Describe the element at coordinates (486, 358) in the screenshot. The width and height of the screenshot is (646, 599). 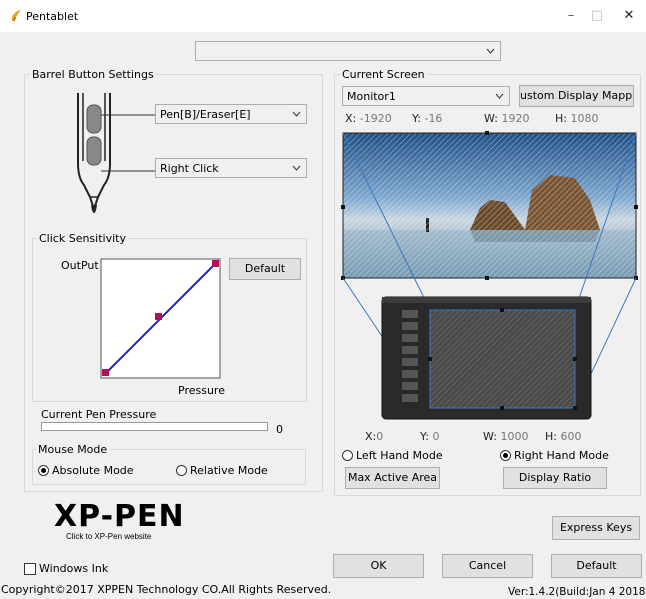
I see `tablet-illustration` at that location.